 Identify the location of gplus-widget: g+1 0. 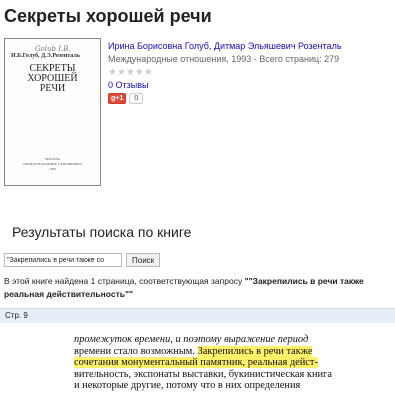
(250, 98).